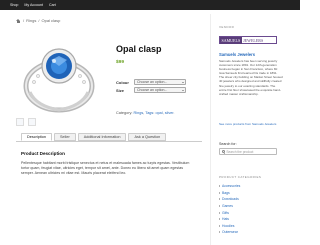  I want to click on top-nav: Shop My Account Cart, so click(33, 5).